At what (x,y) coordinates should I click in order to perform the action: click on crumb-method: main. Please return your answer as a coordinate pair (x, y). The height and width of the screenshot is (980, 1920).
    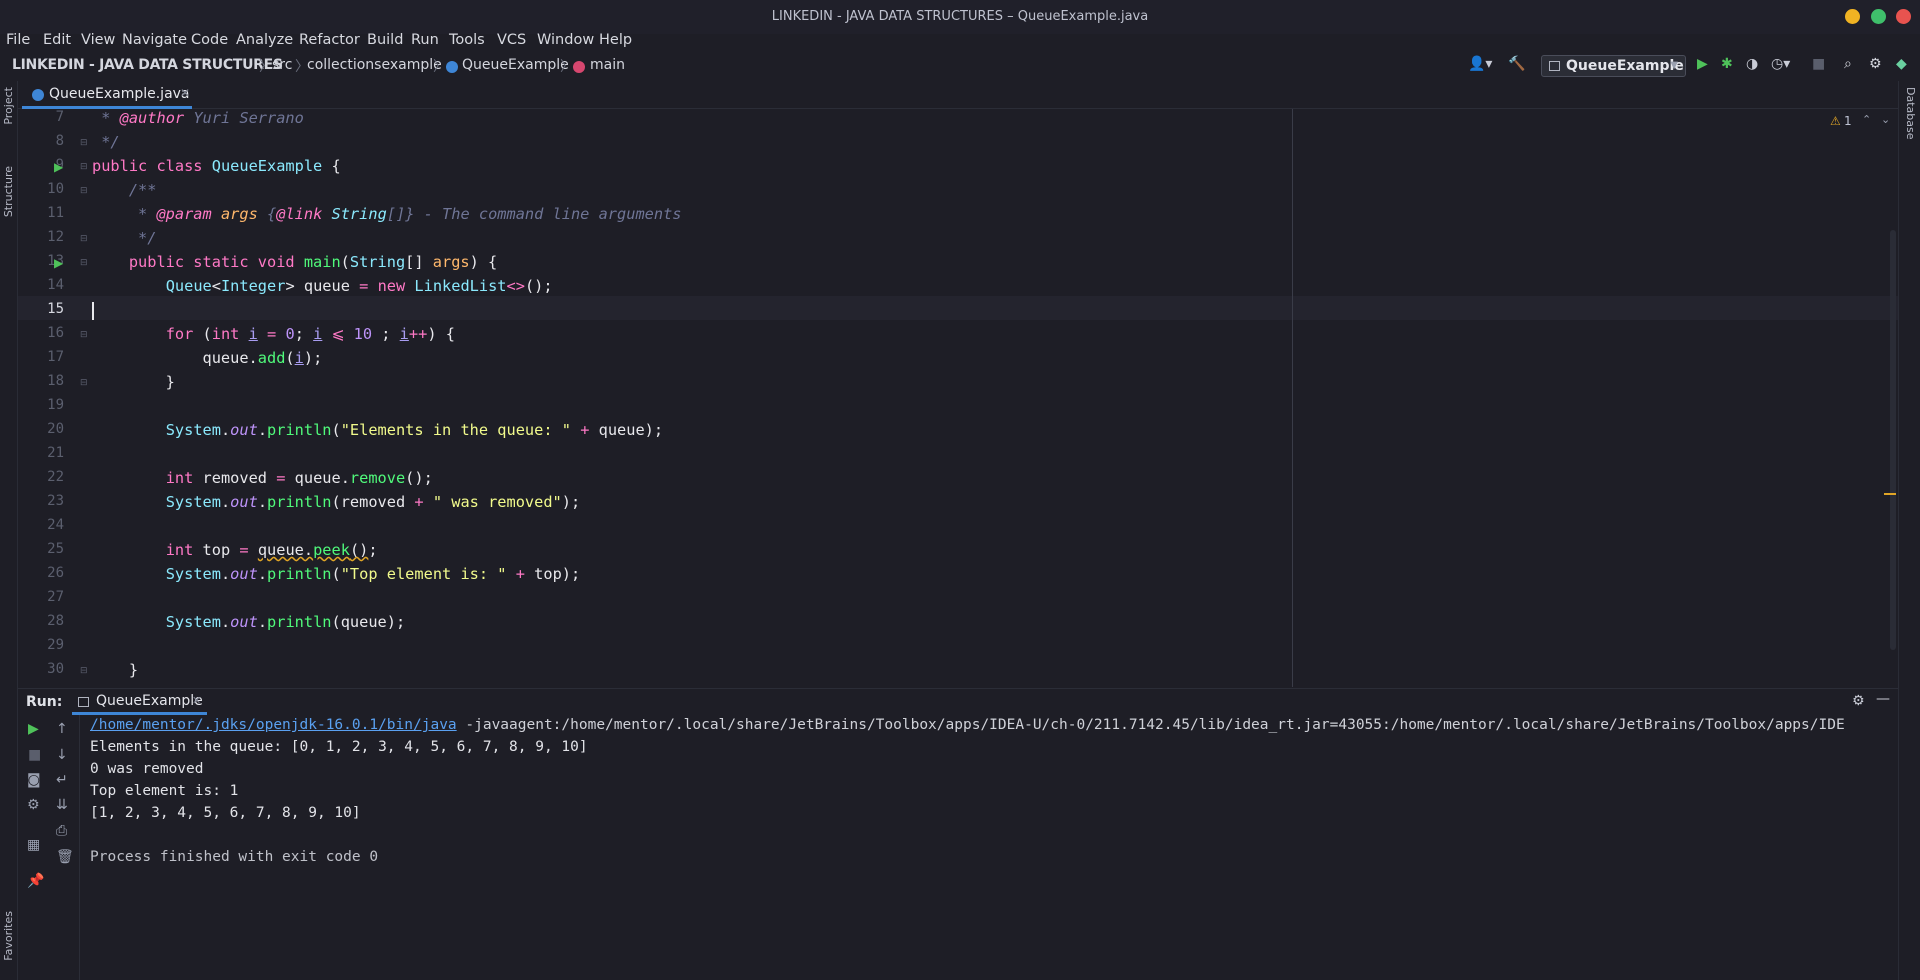
    Looking at the image, I should click on (607, 65).